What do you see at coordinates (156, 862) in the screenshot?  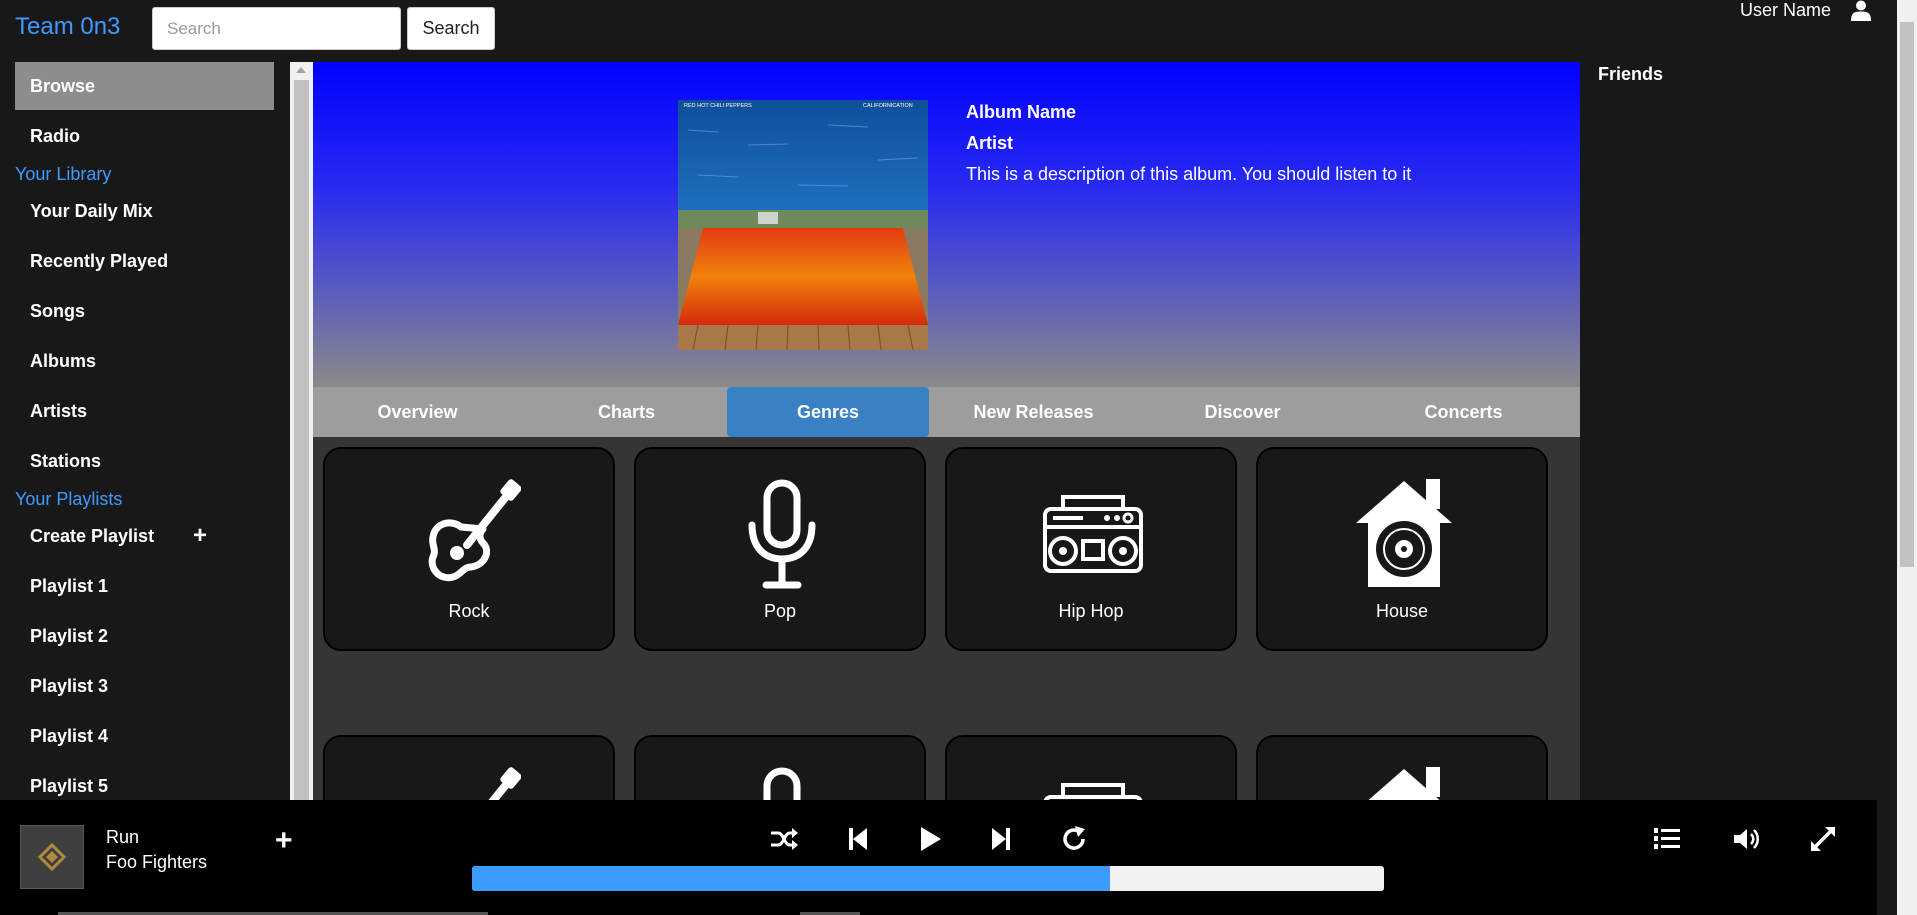 I see `track-artist: Foo Fighters` at bounding box center [156, 862].